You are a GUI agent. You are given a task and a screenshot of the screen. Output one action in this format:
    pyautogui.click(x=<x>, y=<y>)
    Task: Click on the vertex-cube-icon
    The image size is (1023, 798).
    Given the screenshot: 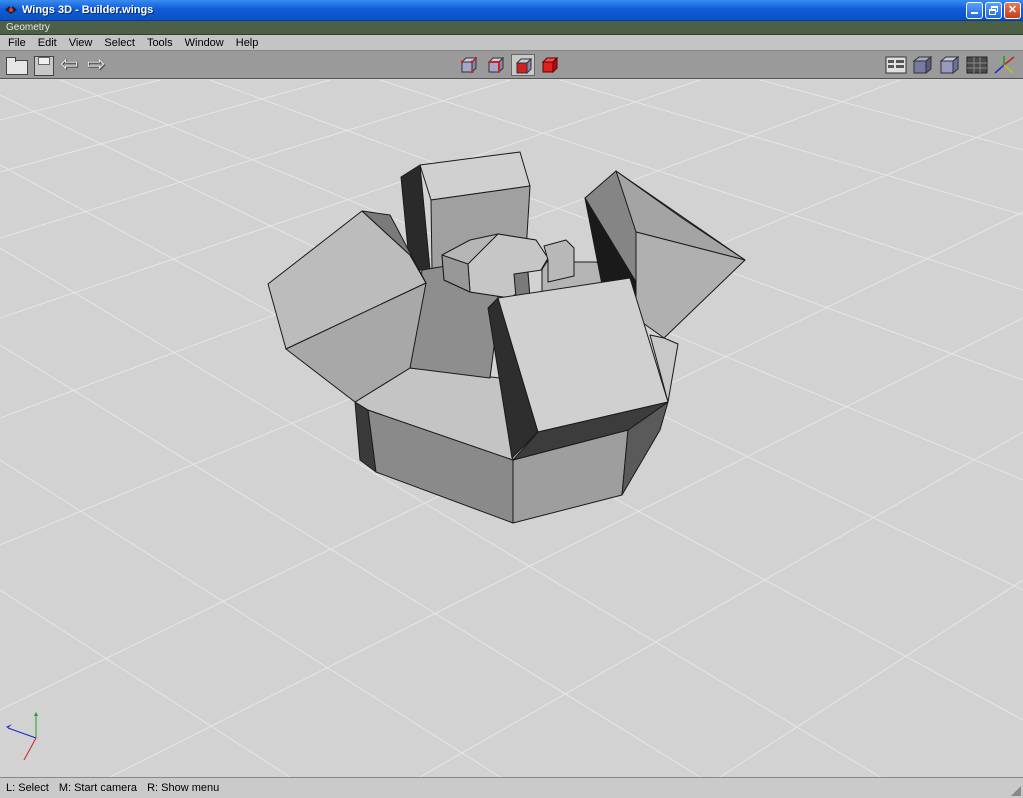 What is the action you would take?
    pyautogui.click(x=469, y=65)
    